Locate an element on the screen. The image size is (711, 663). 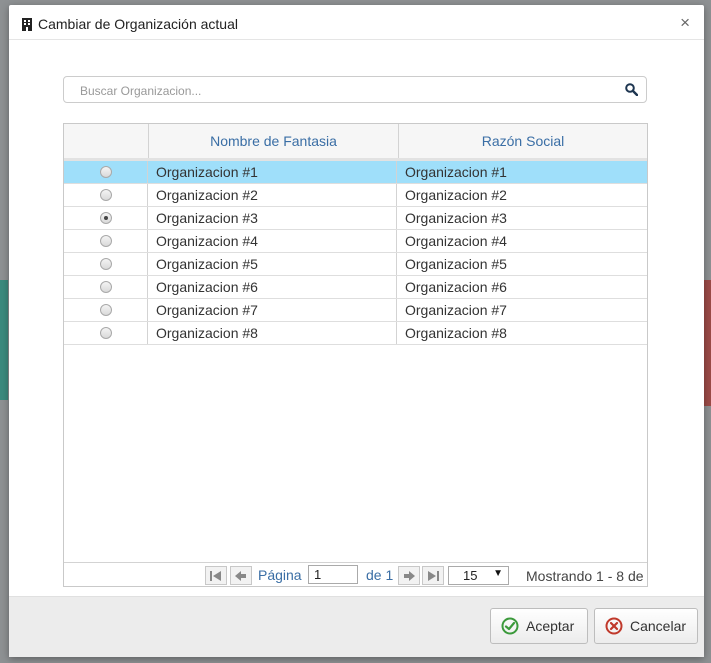
table-row: Organizacion #7 Organizacion #7 is located at coordinates (355, 310).